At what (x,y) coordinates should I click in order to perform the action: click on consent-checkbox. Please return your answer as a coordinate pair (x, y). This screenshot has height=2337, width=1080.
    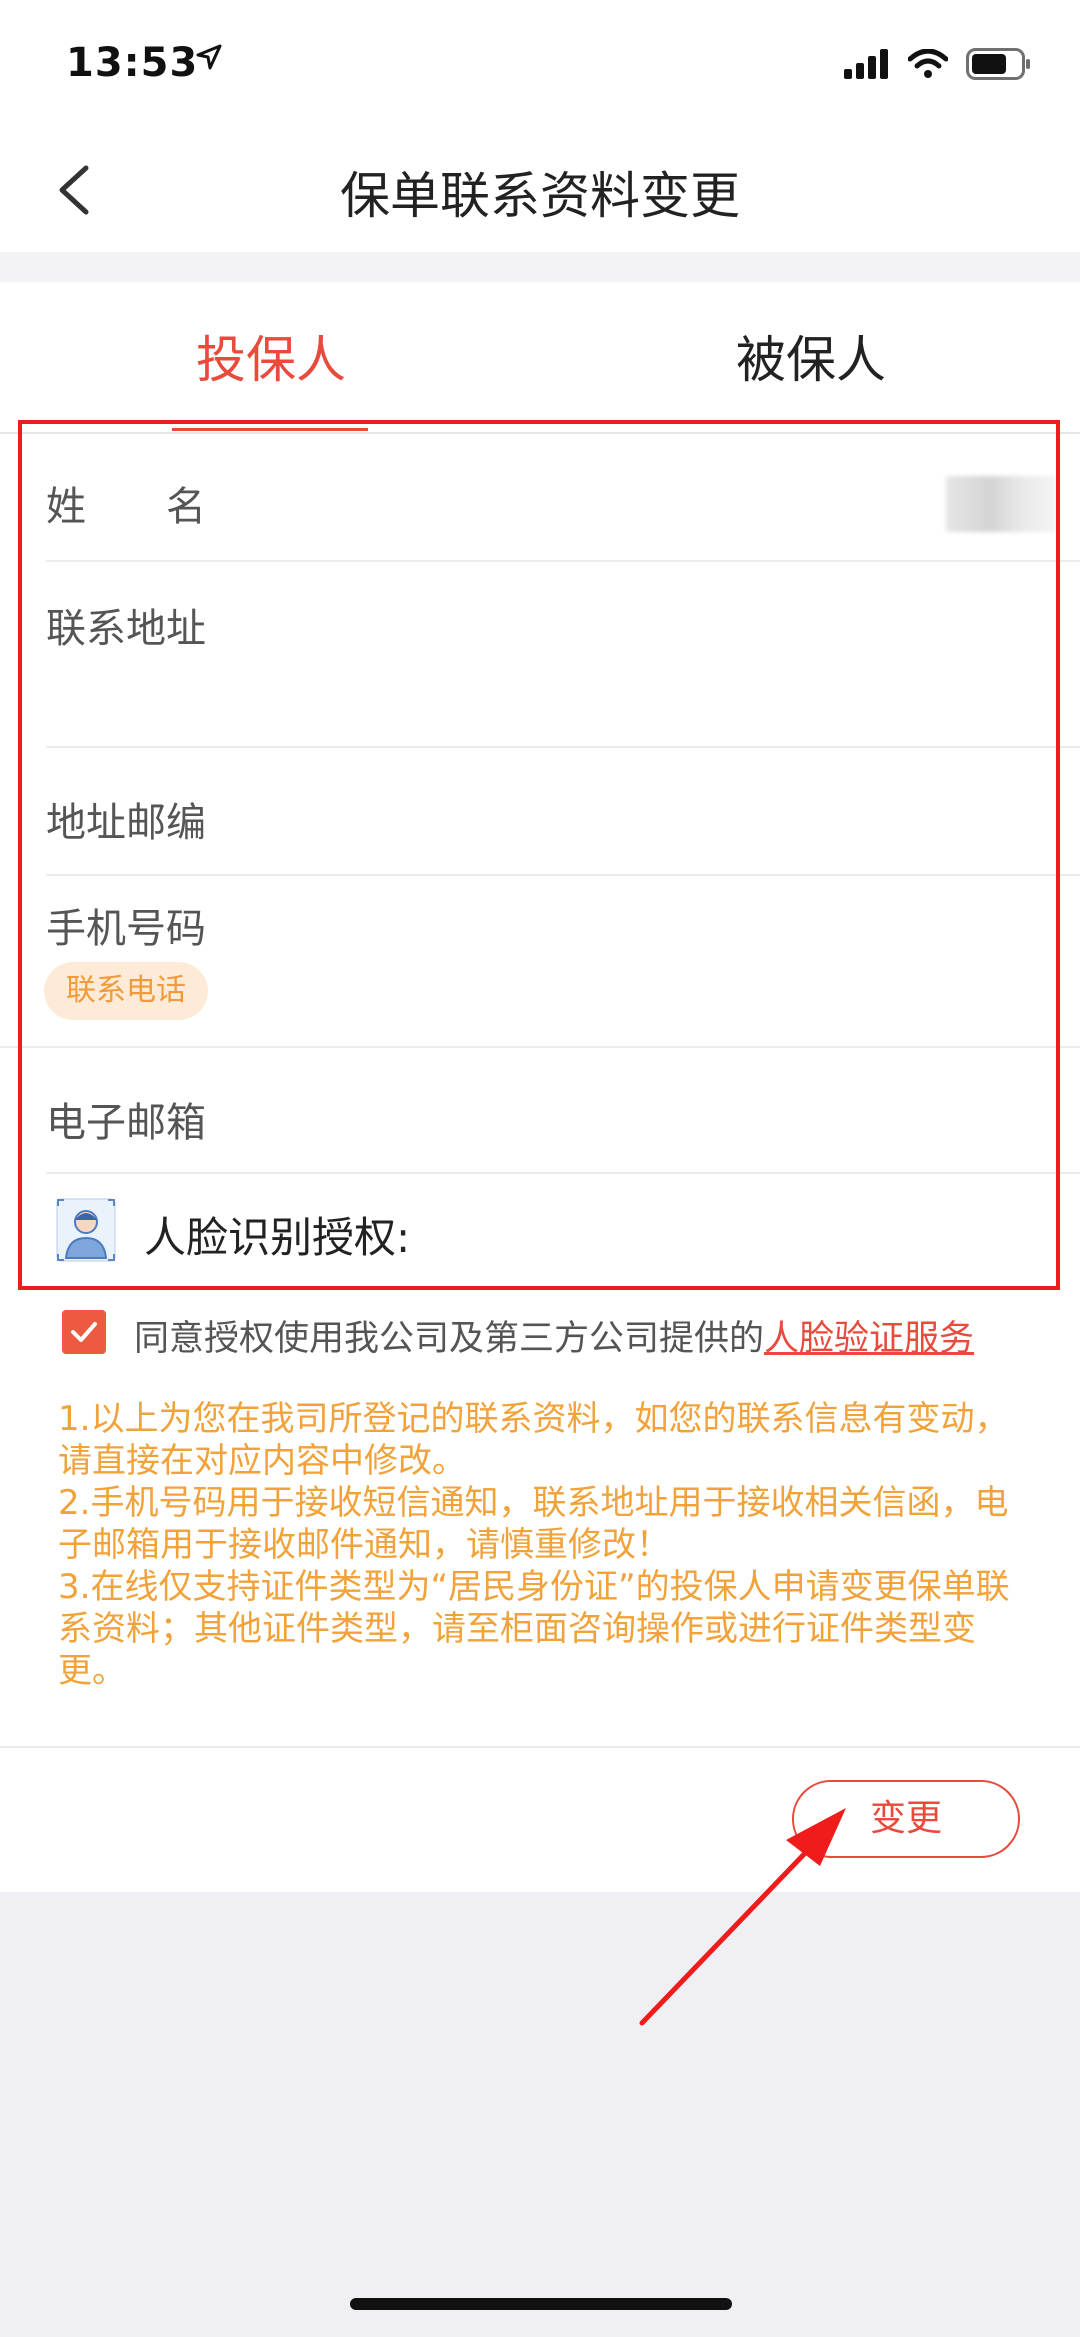
    Looking at the image, I should click on (84, 1332).